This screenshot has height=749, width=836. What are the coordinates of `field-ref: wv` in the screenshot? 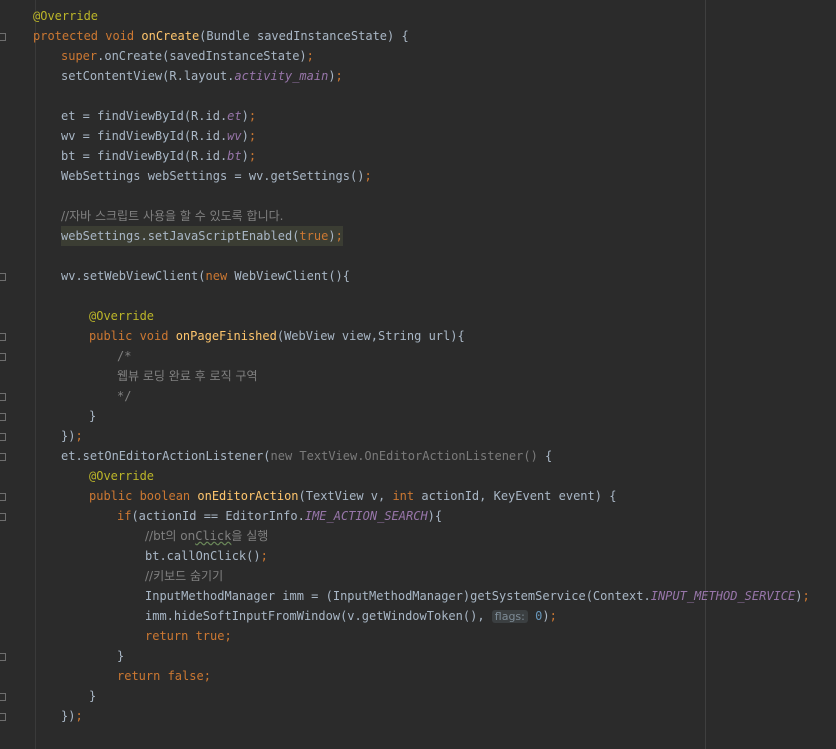 It's located at (234, 136).